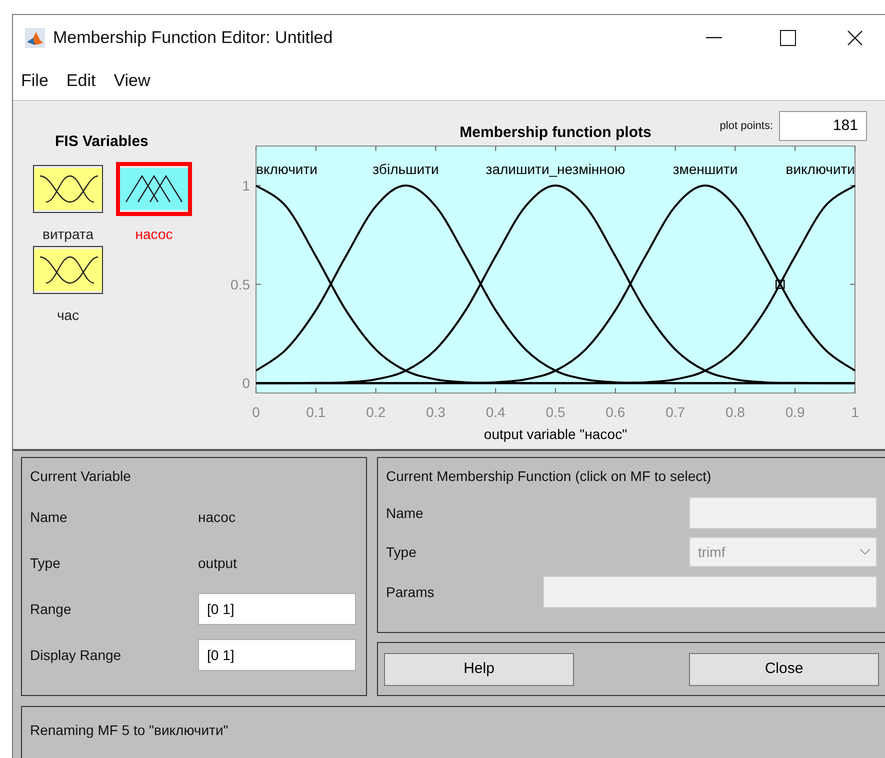 The image size is (885, 758). Describe the element at coordinates (405, 169) in the screenshot. I see `mf-label: збільшити` at that location.